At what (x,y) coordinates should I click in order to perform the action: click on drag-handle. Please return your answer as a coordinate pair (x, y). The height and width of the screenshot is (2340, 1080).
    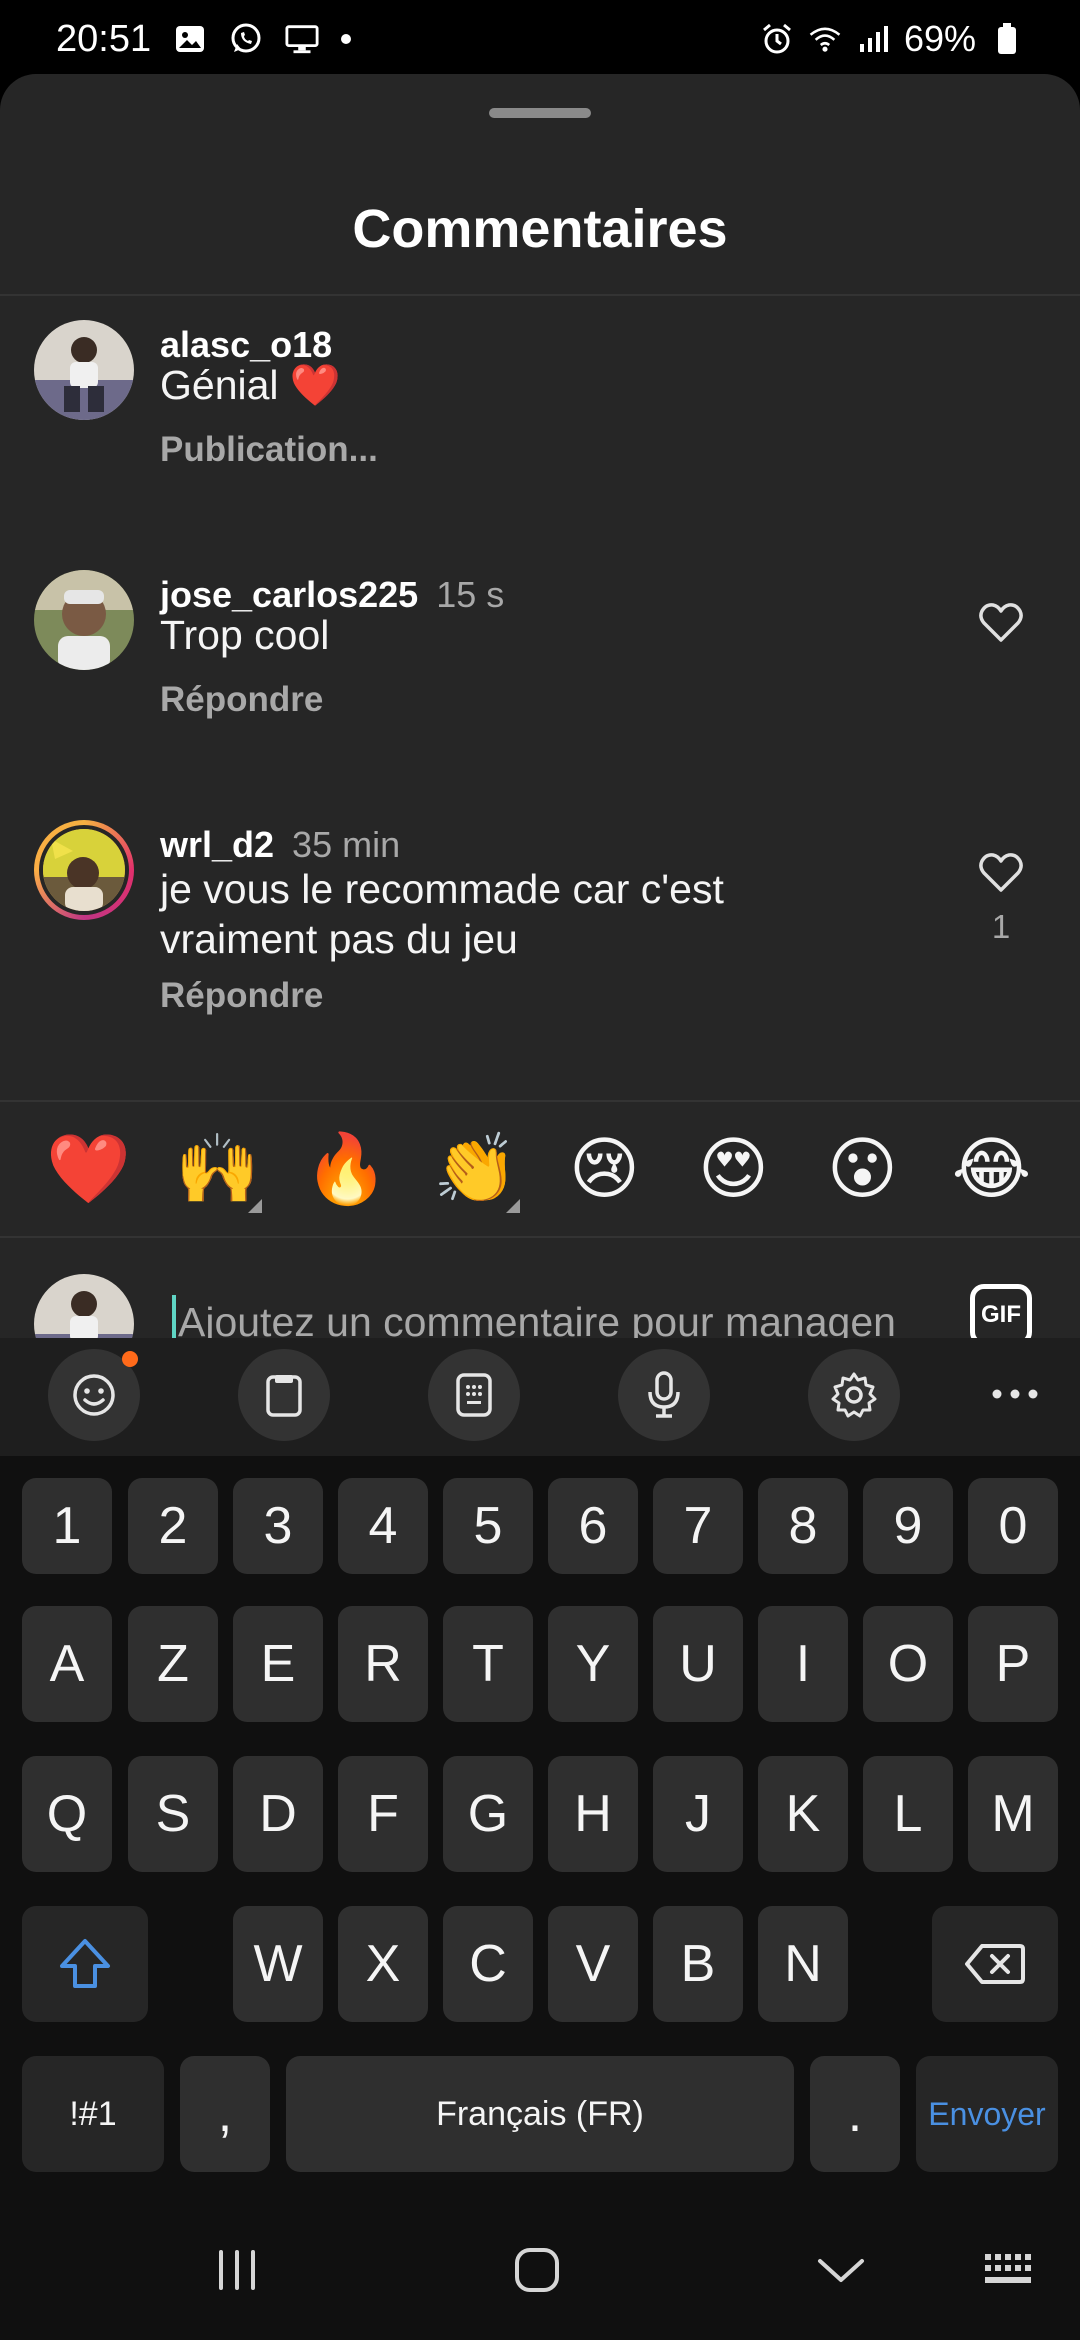
    Looking at the image, I should click on (540, 113).